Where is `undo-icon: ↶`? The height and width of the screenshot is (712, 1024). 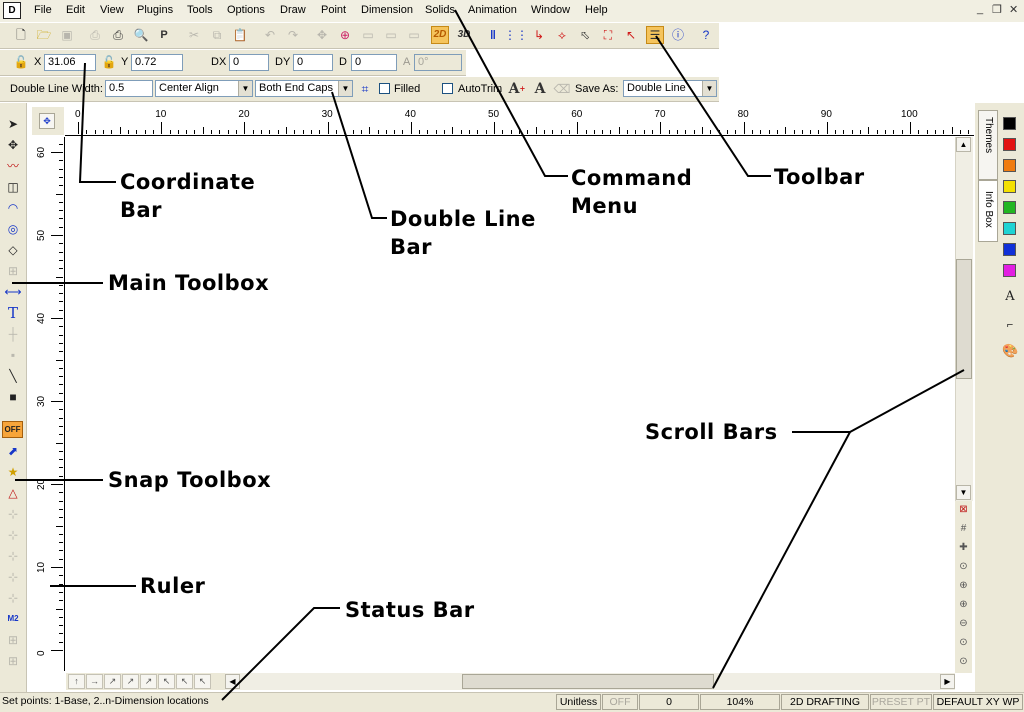
undo-icon: ↶ is located at coordinates (270, 35).